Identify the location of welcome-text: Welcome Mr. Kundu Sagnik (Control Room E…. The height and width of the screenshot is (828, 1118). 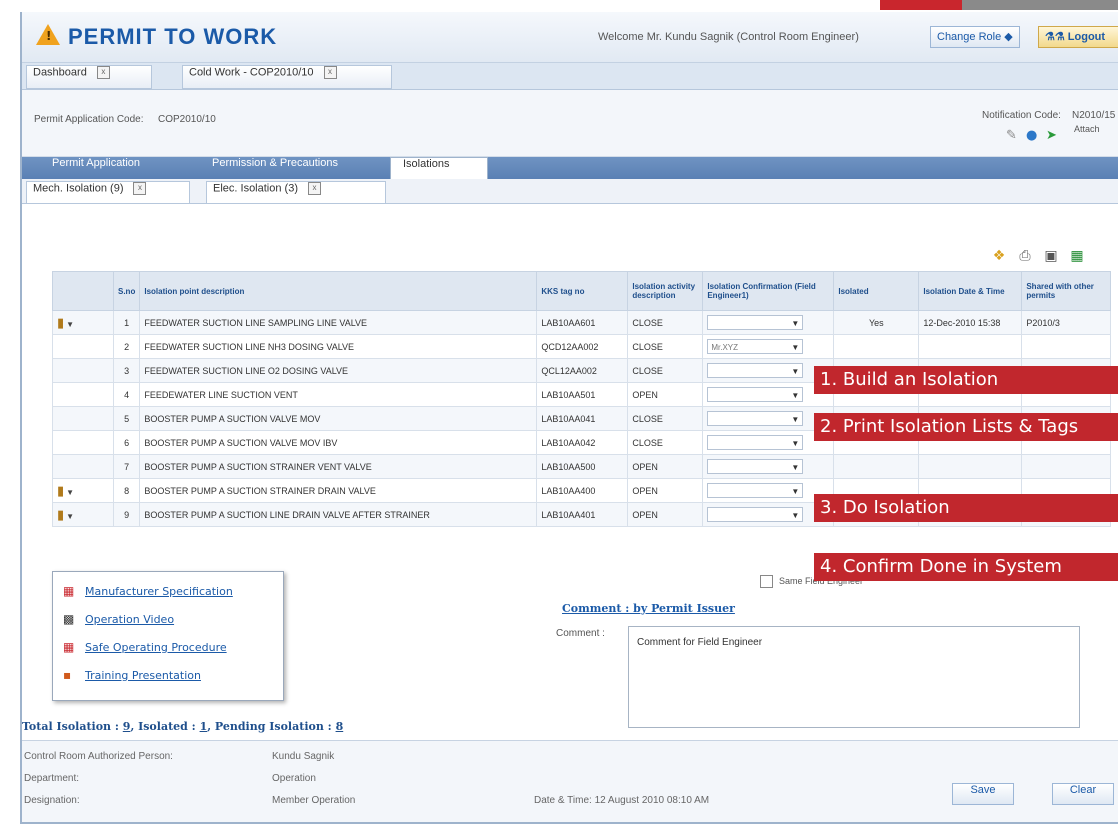
(728, 37).